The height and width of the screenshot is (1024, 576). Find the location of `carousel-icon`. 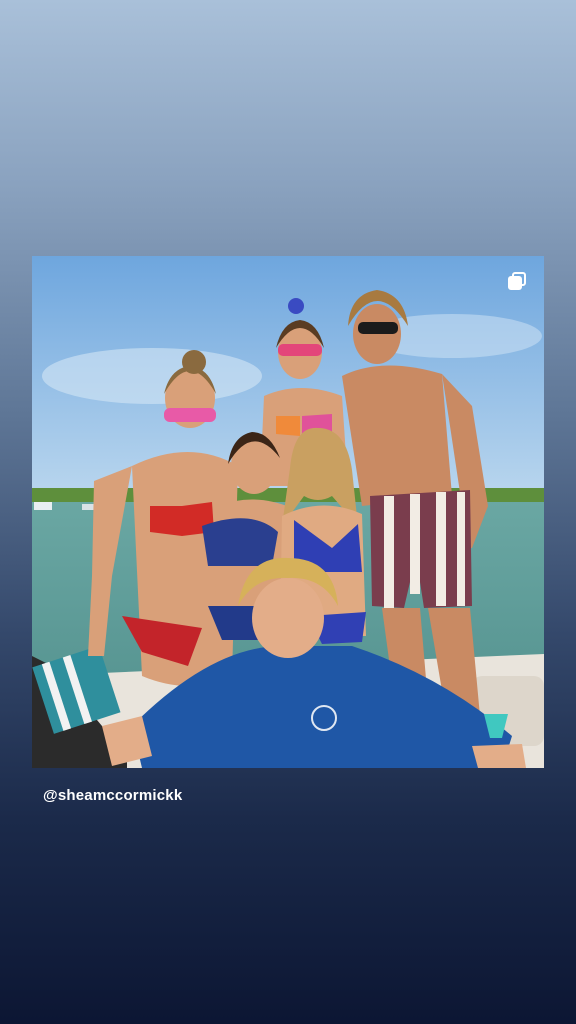

carousel-icon is located at coordinates (518, 282).